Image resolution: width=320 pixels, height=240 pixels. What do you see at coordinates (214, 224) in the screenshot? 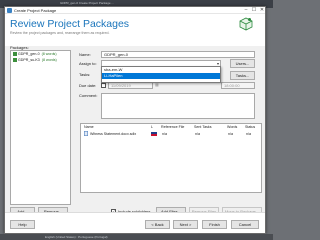
I see `finish-button: Finish` at bounding box center [214, 224].